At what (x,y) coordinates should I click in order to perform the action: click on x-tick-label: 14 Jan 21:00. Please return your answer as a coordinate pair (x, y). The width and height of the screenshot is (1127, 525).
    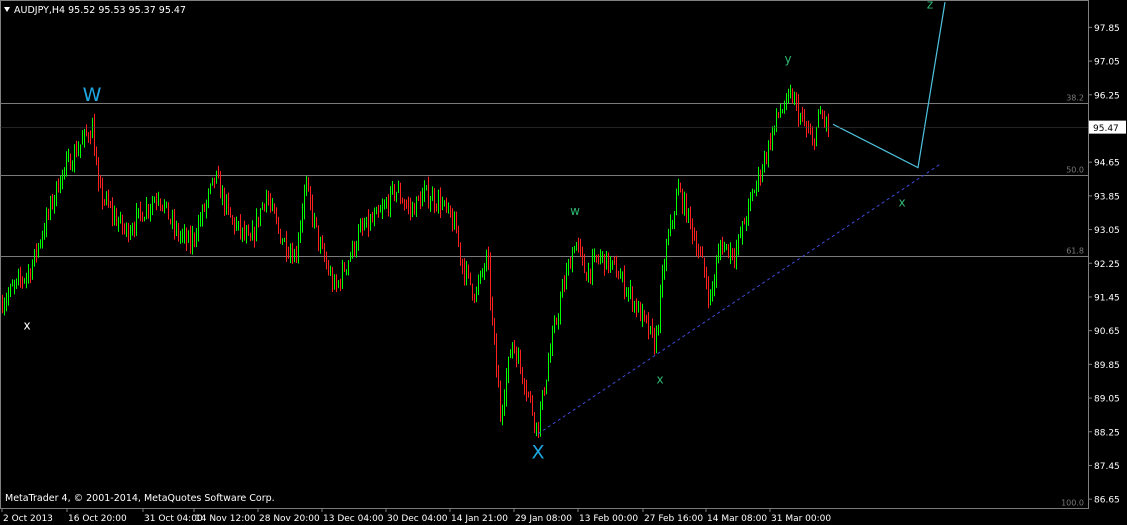
    Looking at the image, I should click on (479, 519).